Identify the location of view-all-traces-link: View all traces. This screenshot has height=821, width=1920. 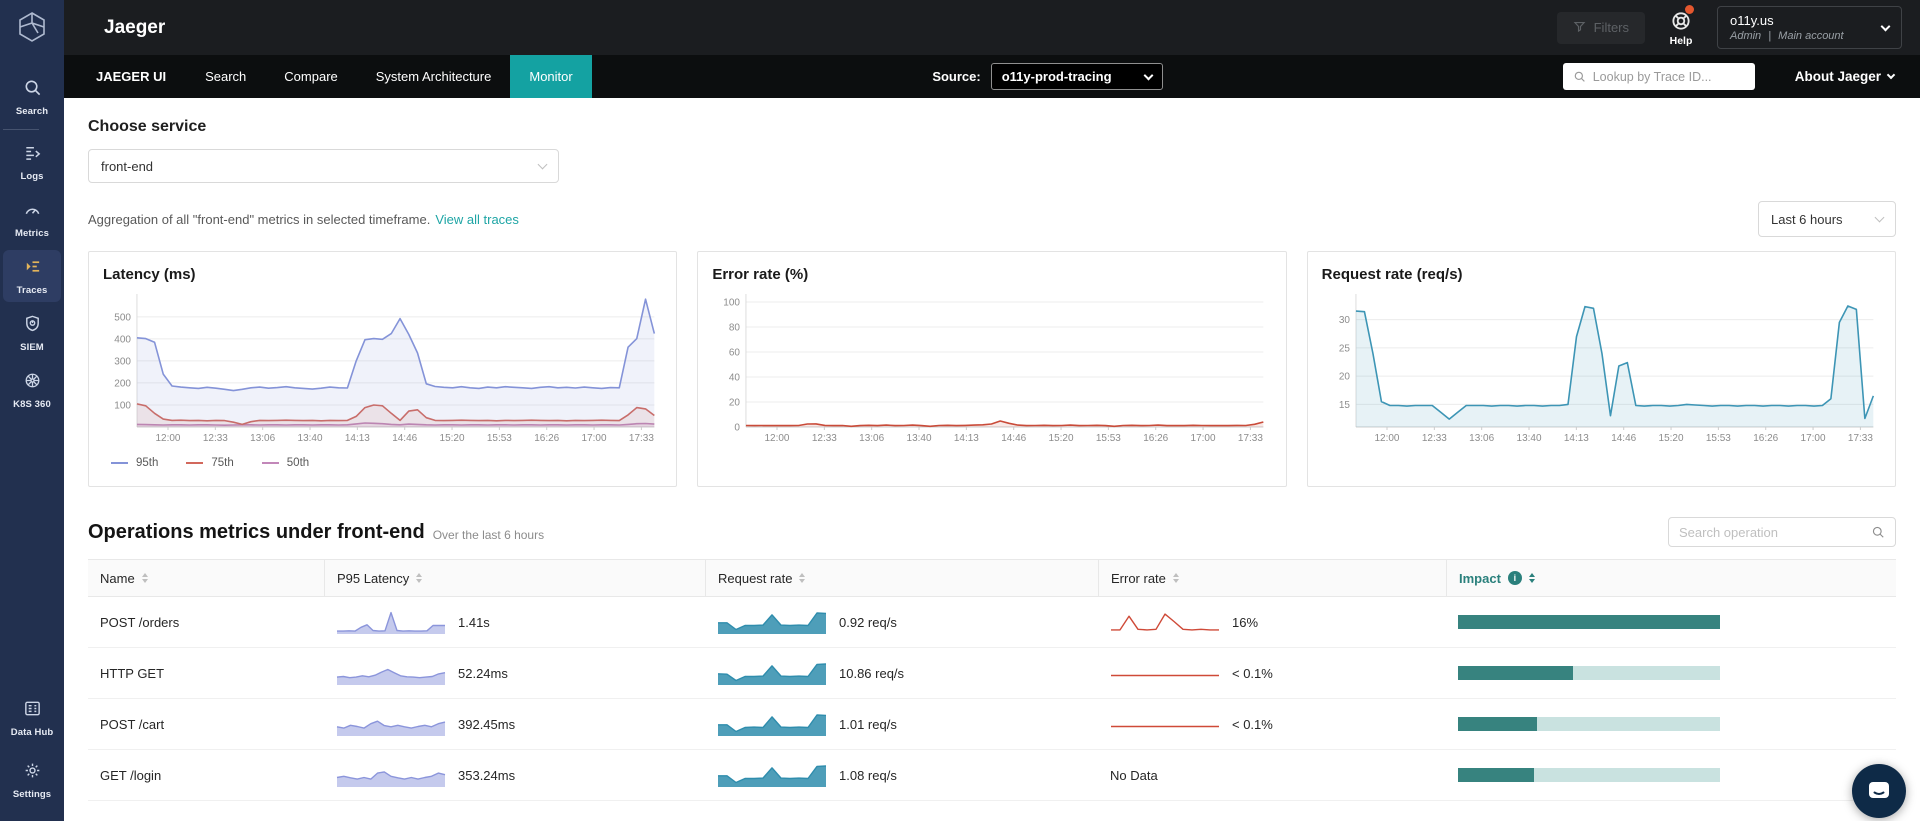
(477, 219).